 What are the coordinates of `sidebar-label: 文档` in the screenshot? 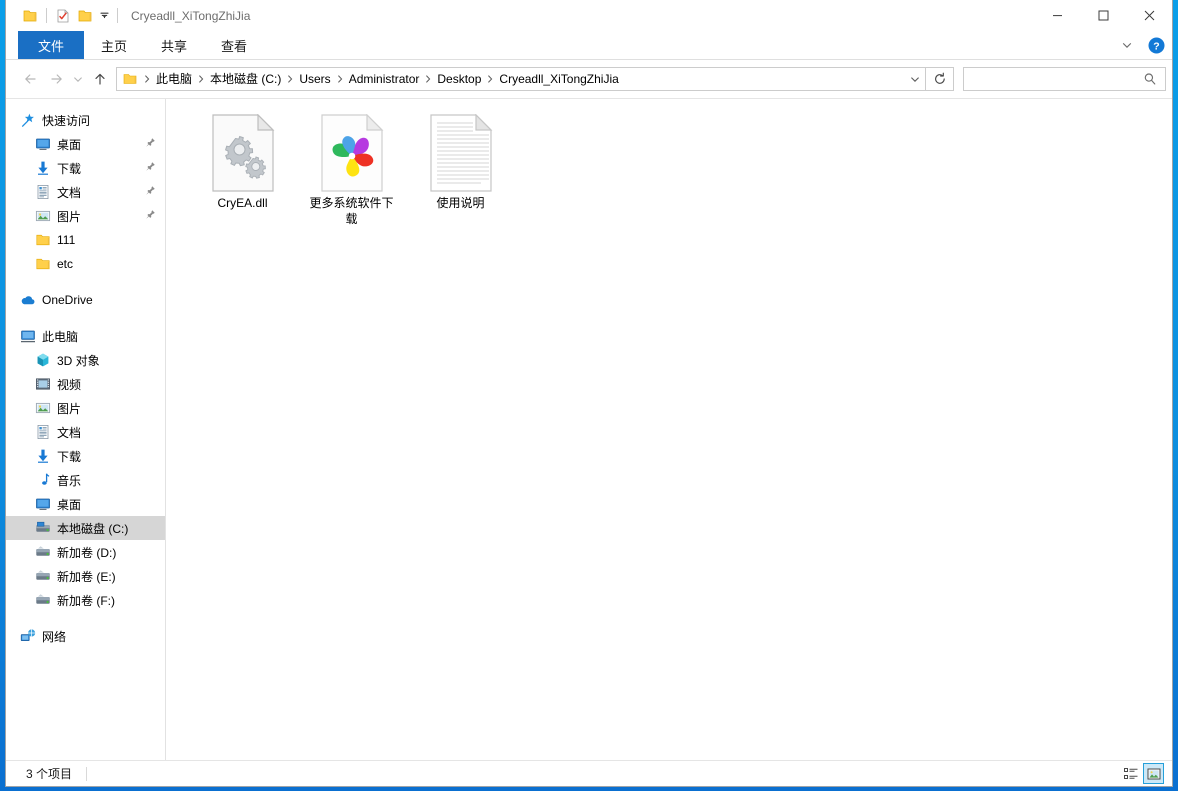 It's located at (69, 192).